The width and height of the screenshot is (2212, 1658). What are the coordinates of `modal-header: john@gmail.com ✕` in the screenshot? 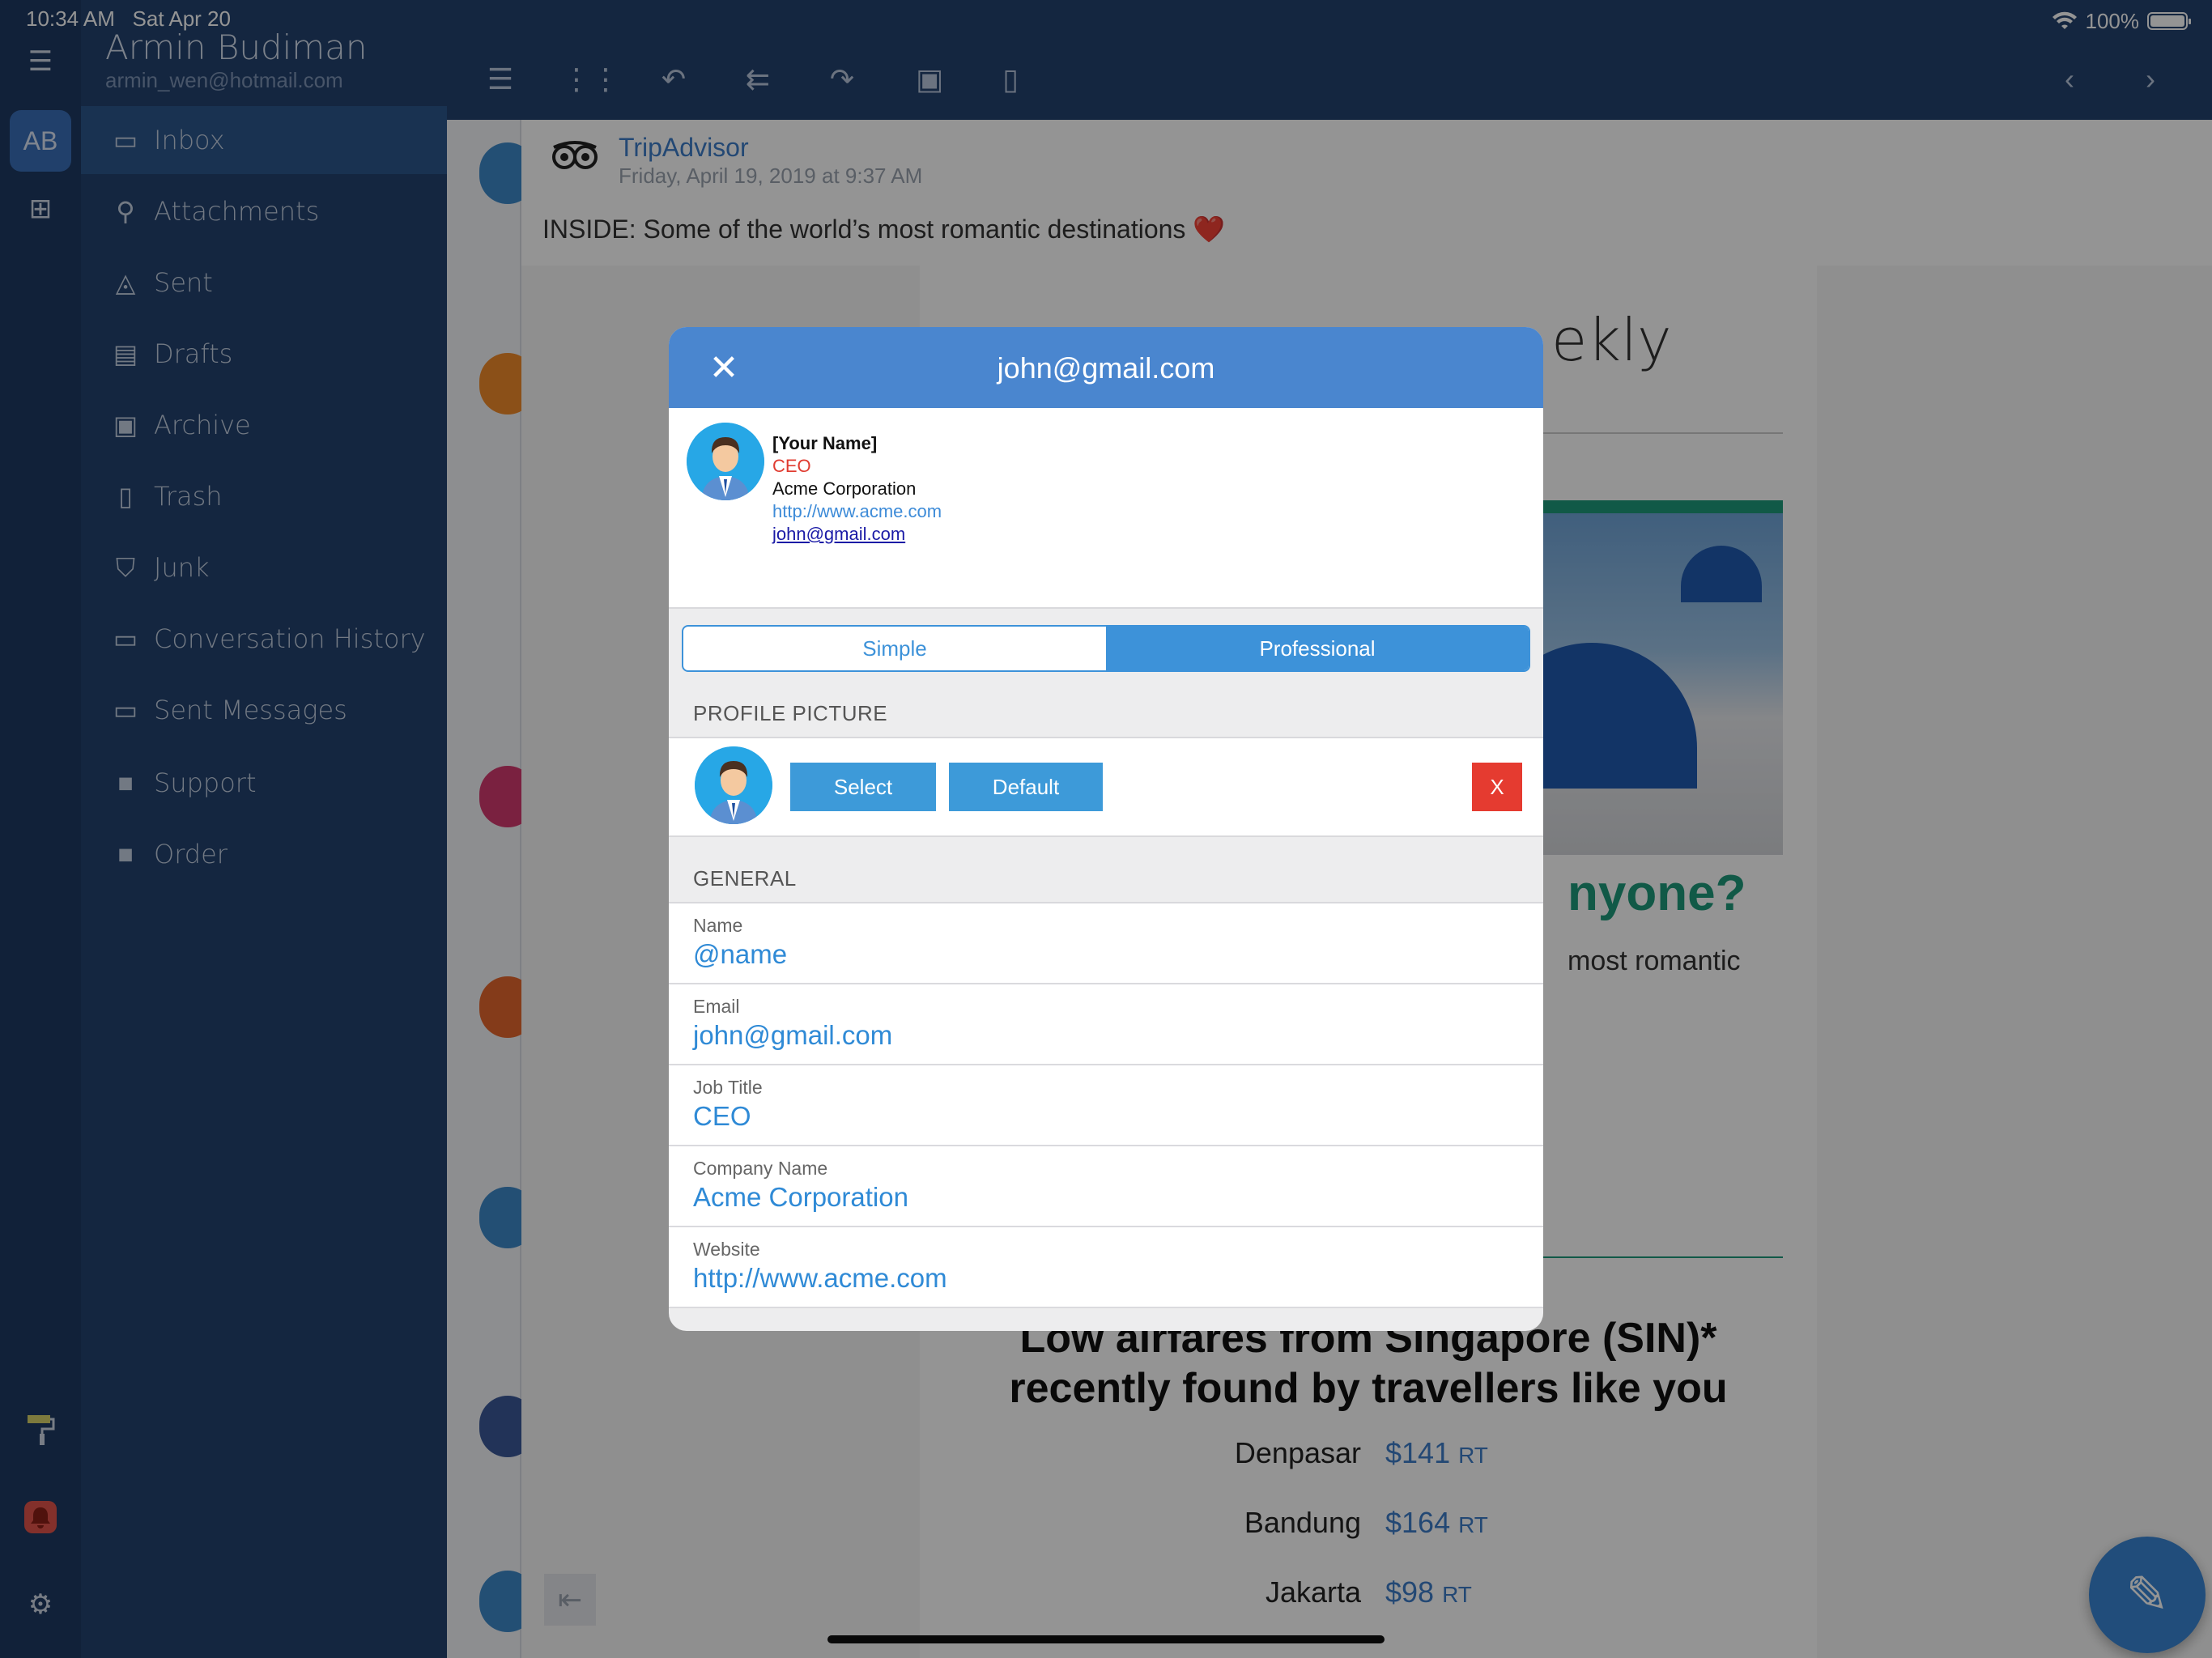 It's located at (1106, 367).